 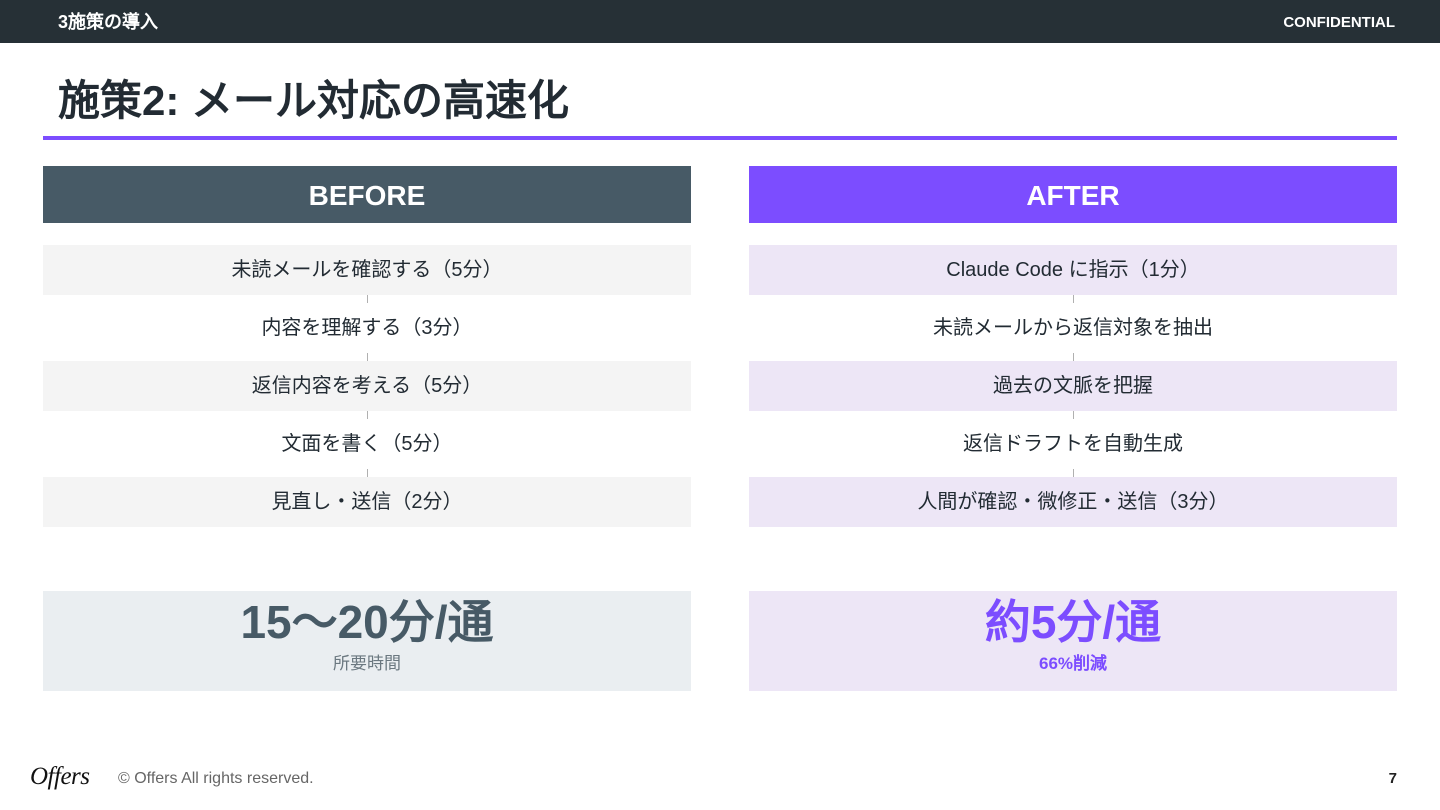 I want to click on confidential-label: CONFIDENTIAL, so click(x=1339, y=22).